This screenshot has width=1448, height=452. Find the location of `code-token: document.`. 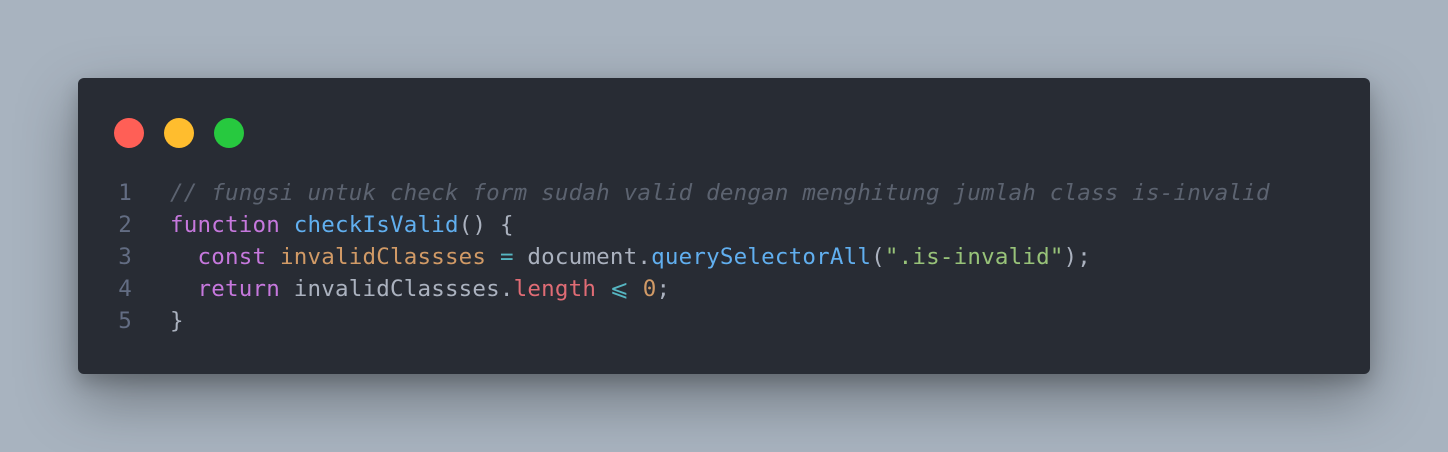

code-token: document. is located at coordinates (582, 257).